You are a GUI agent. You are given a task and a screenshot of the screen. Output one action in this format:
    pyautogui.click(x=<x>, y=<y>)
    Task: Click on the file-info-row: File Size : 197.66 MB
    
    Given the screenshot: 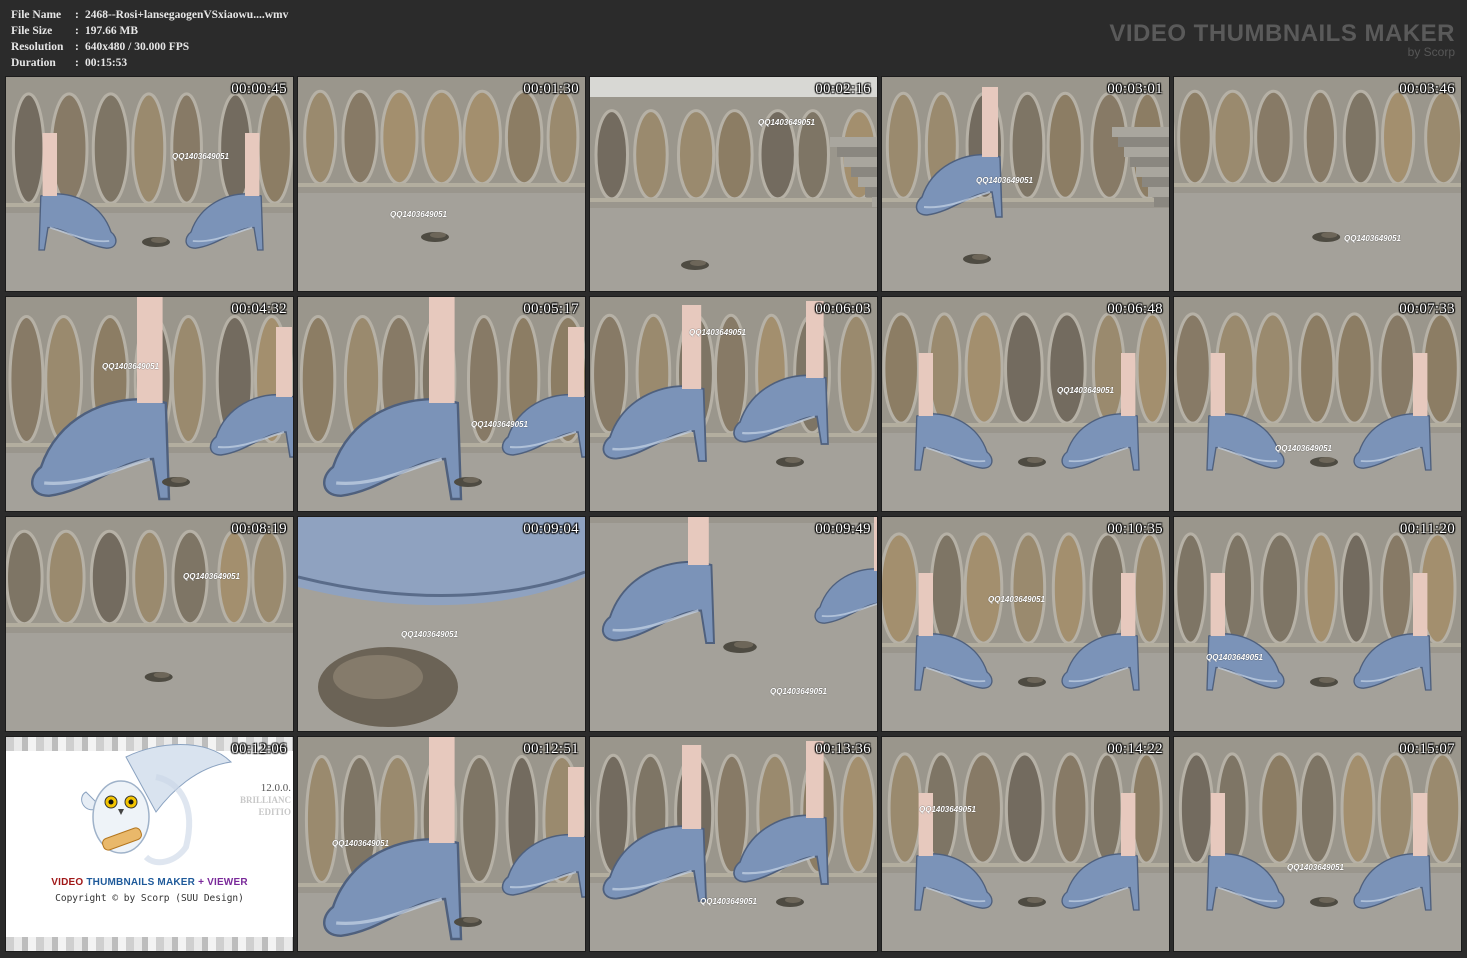 What is the action you would take?
    pyautogui.click(x=149, y=31)
    